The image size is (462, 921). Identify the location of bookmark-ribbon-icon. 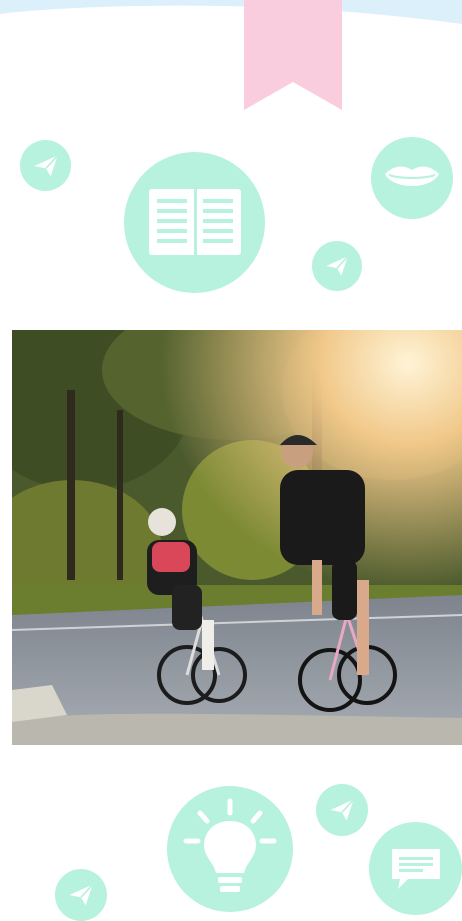
(293, 55).